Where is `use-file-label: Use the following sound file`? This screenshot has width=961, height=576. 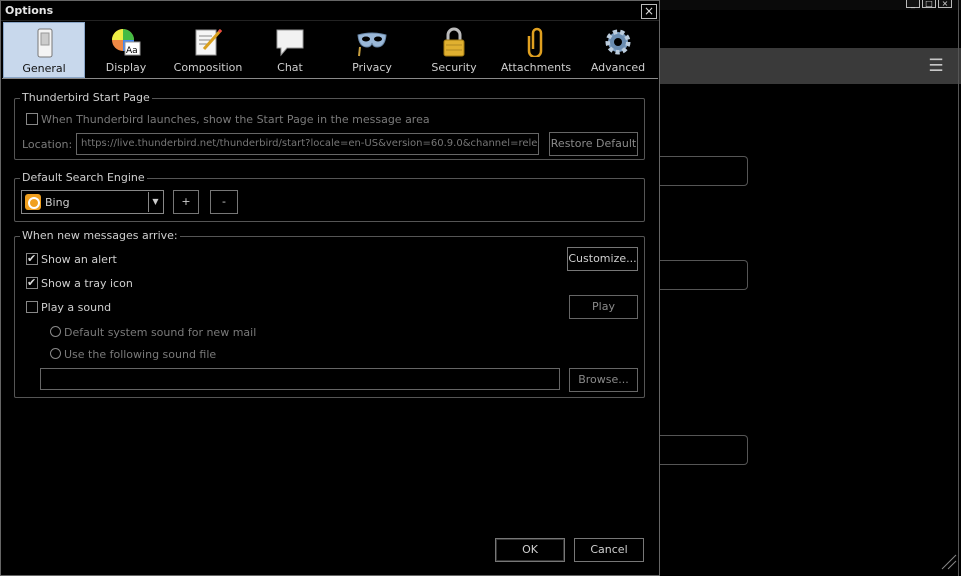 use-file-label: Use the following sound file is located at coordinates (140, 354).